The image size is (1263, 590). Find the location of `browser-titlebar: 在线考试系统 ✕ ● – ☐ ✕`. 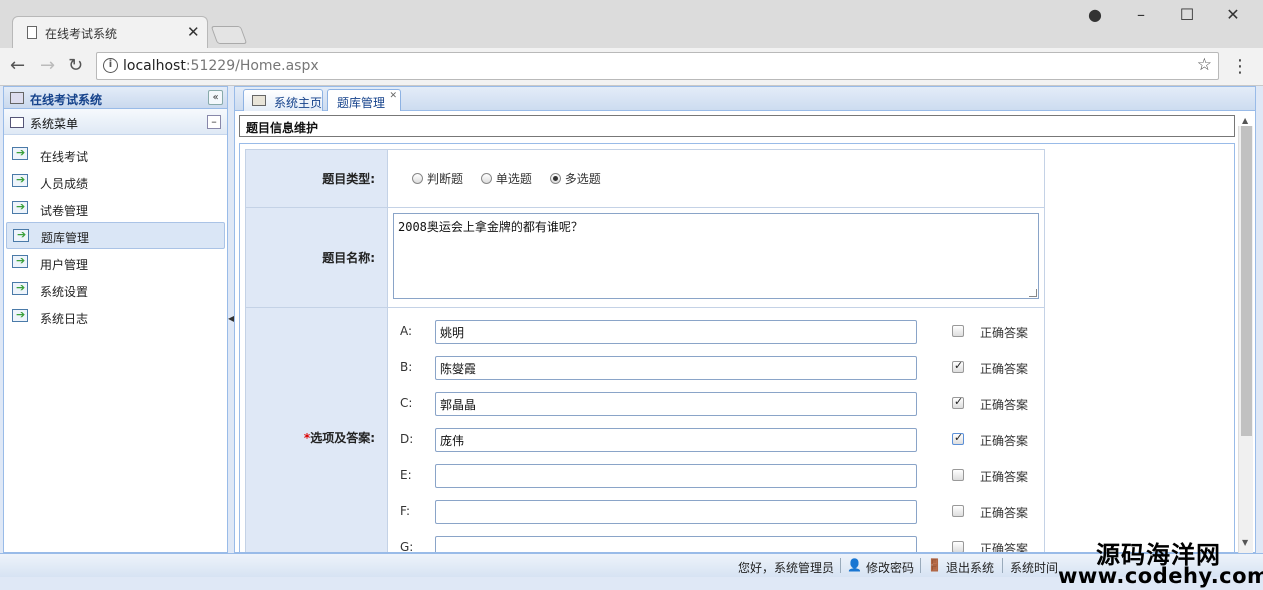

browser-titlebar: 在线考试系统 ✕ ● – ☐ ✕ is located at coordinates (631, 24).